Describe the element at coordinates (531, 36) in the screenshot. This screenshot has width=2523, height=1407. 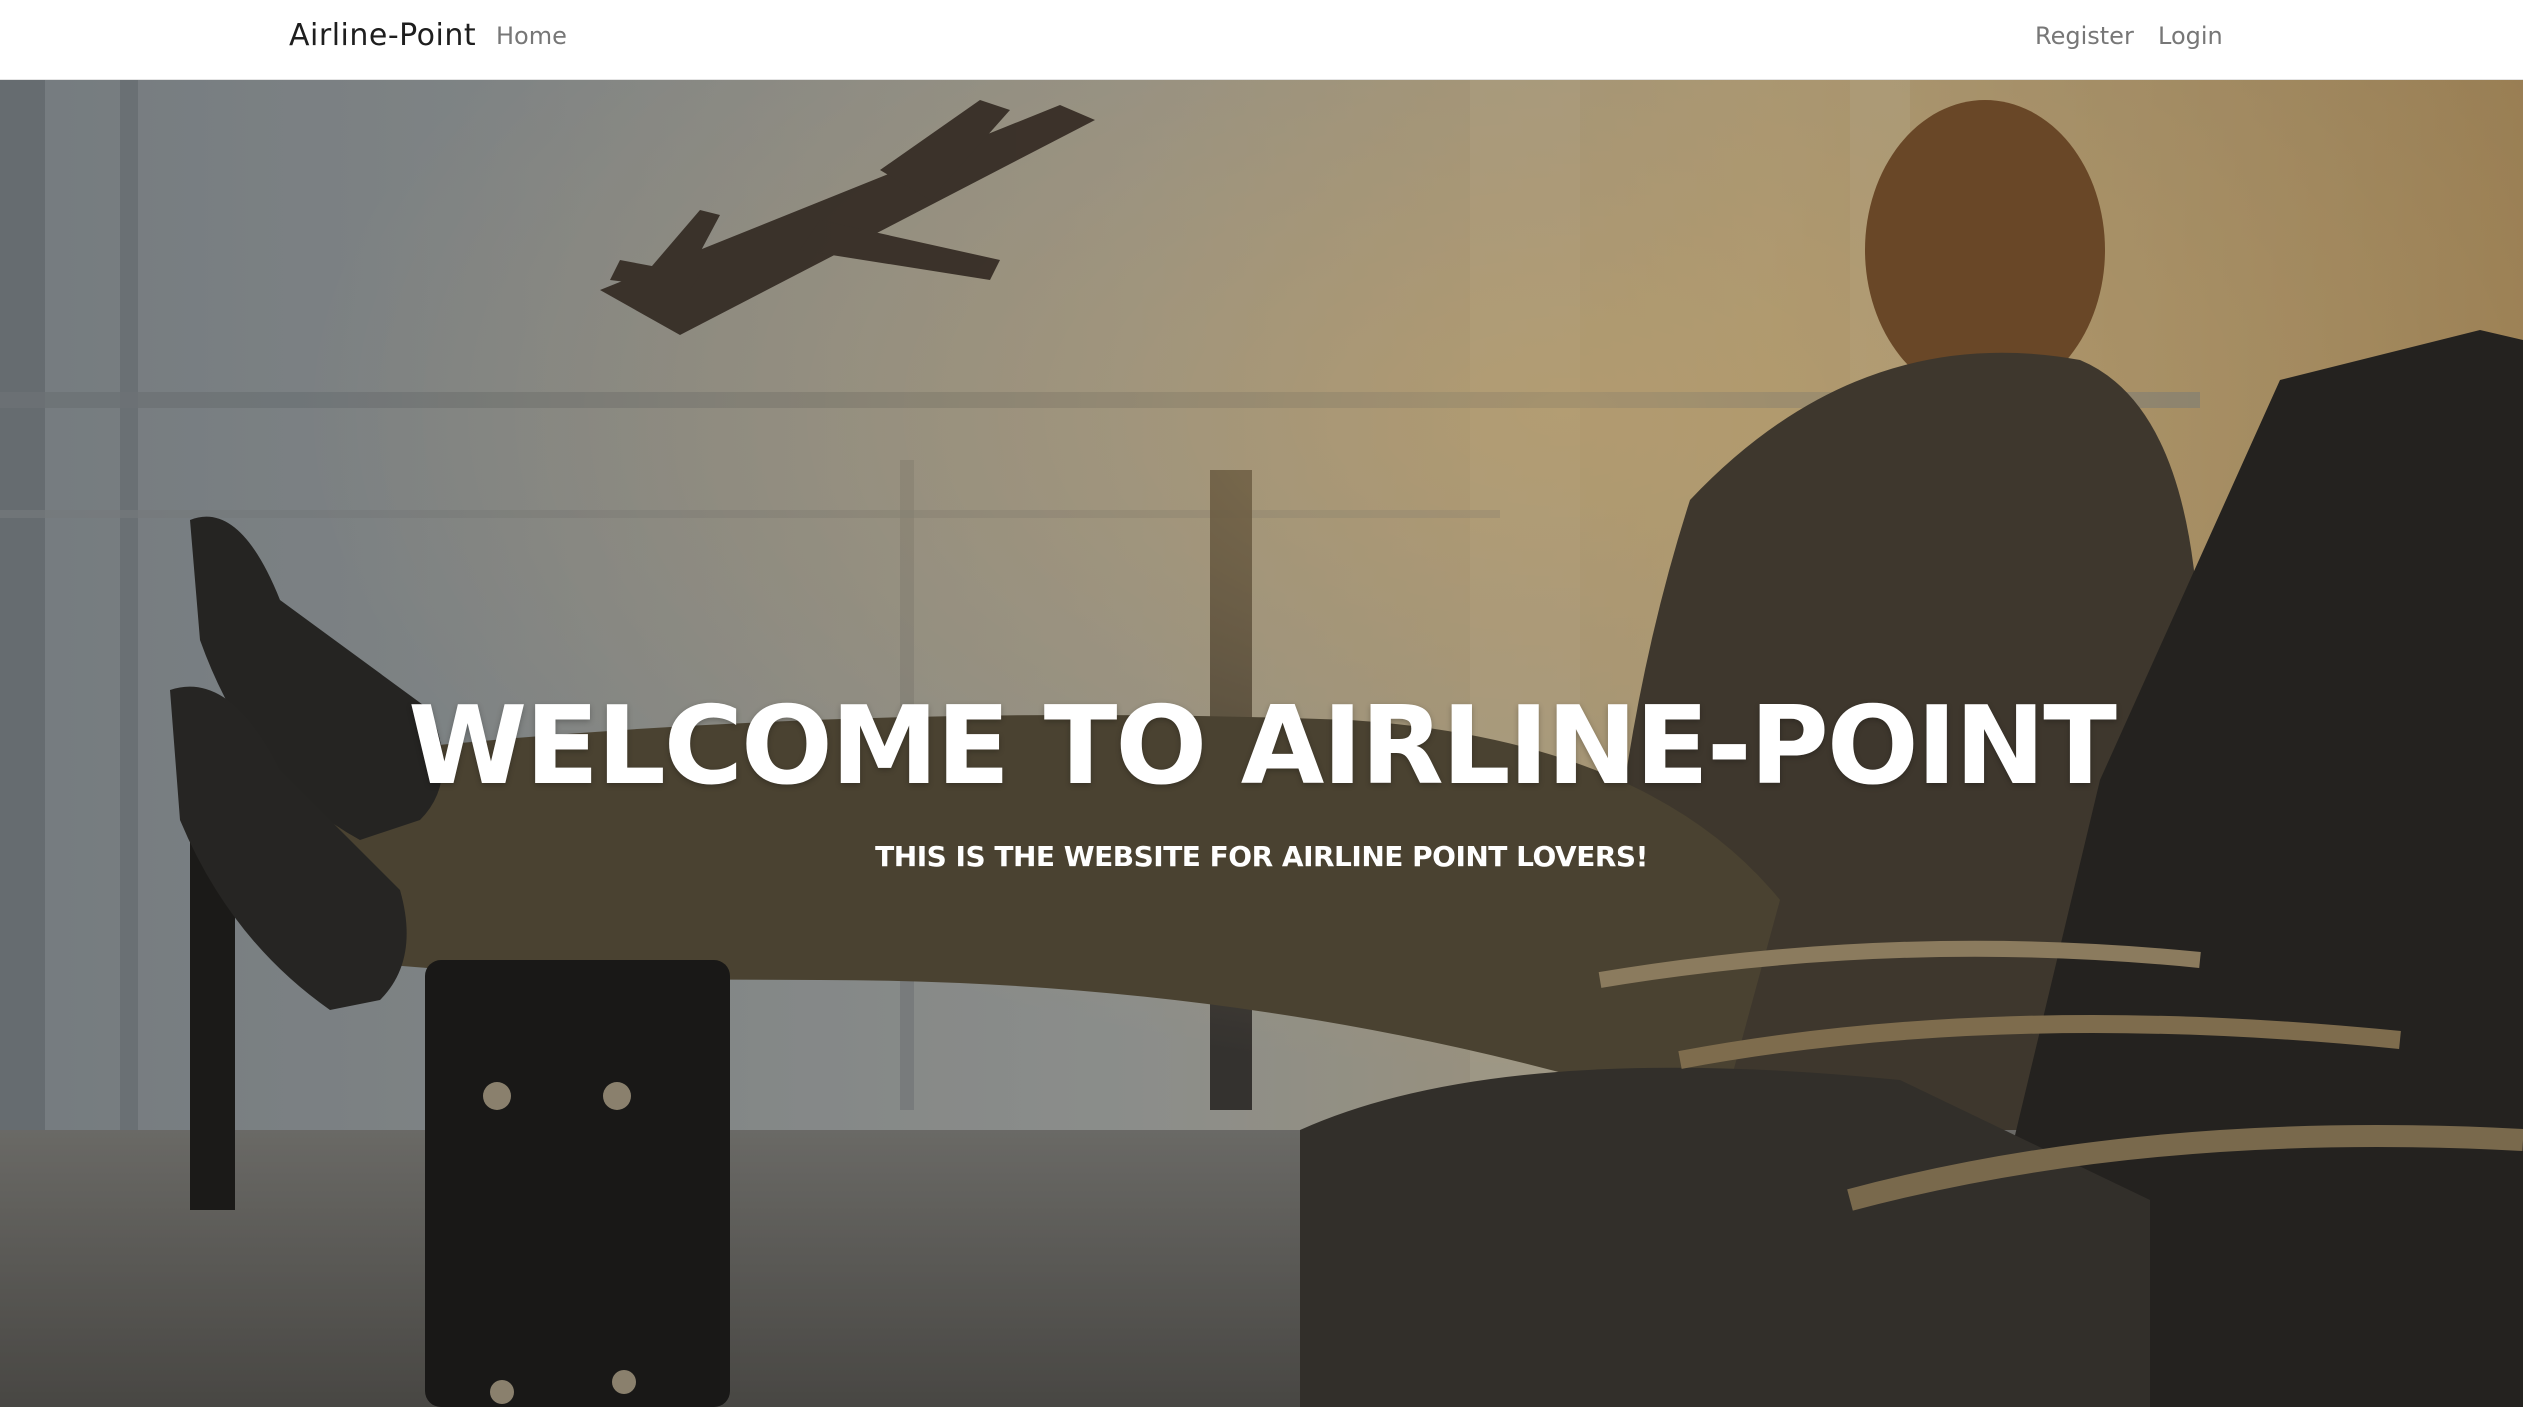
I see `nav-link-home: Home` at that location.